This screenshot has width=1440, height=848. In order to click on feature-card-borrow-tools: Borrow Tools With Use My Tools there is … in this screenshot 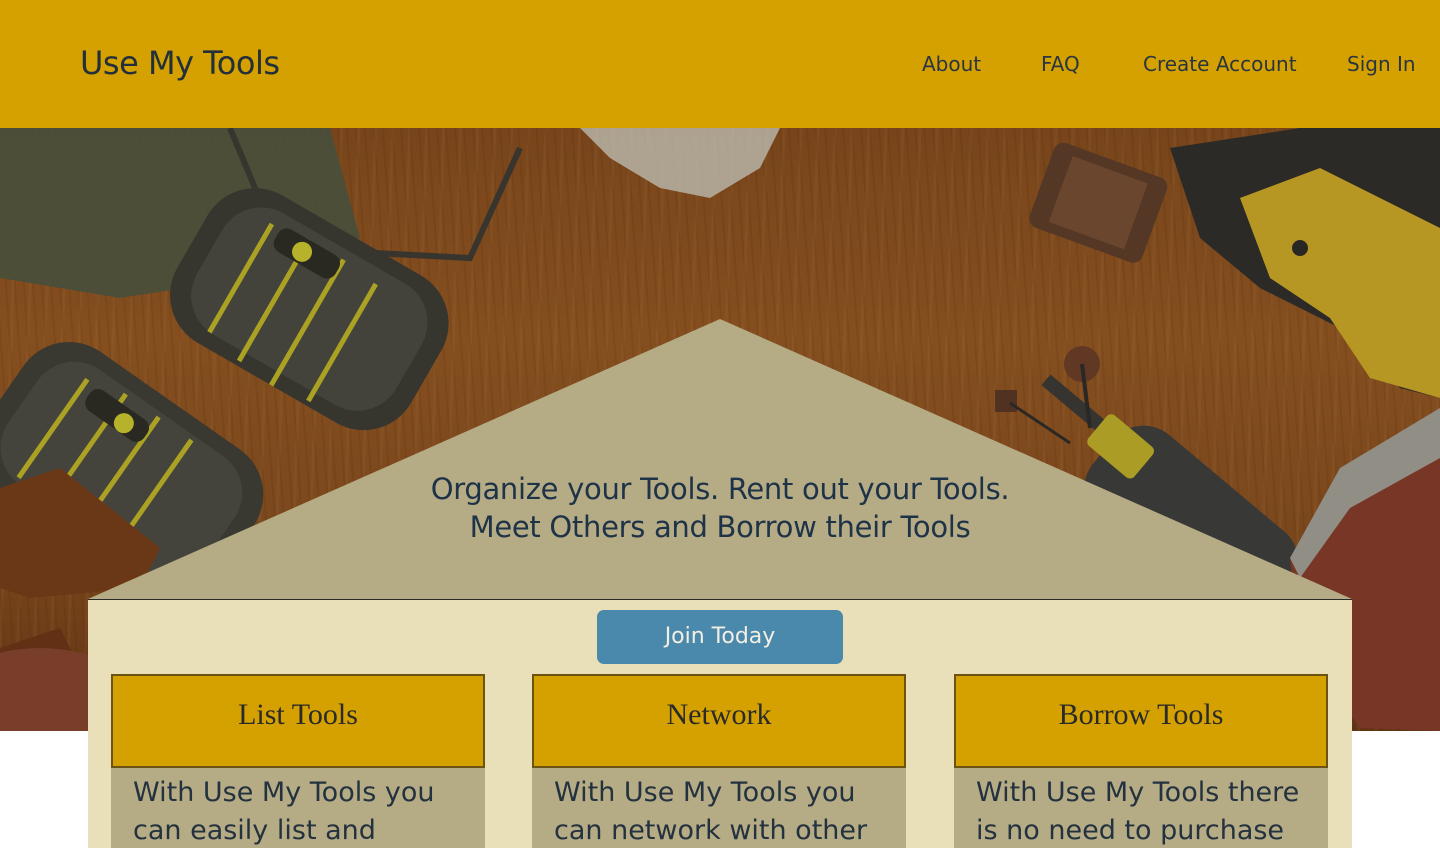, I will do `click(1141, 761)`.